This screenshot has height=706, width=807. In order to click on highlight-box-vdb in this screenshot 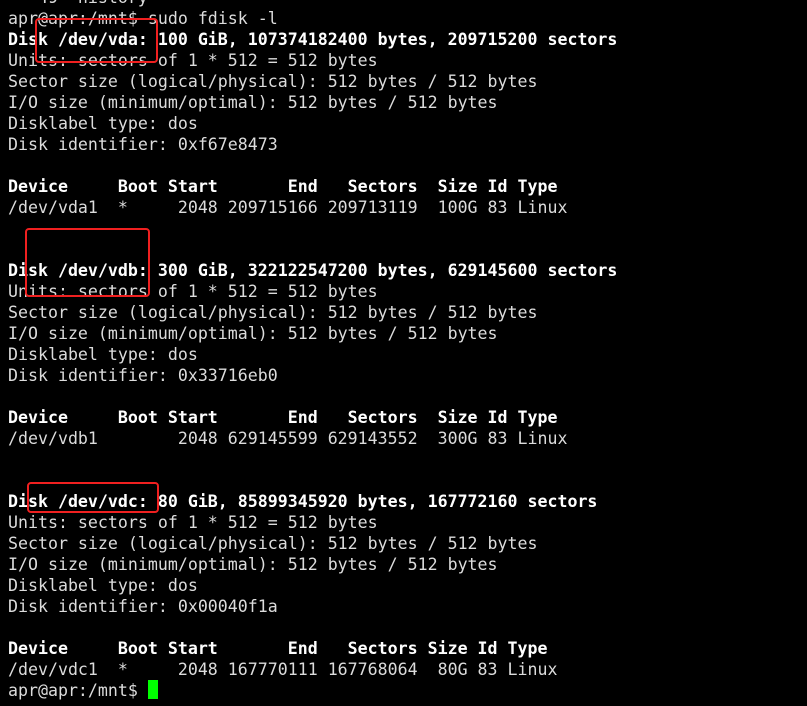, I will do `click(87, 262)`.